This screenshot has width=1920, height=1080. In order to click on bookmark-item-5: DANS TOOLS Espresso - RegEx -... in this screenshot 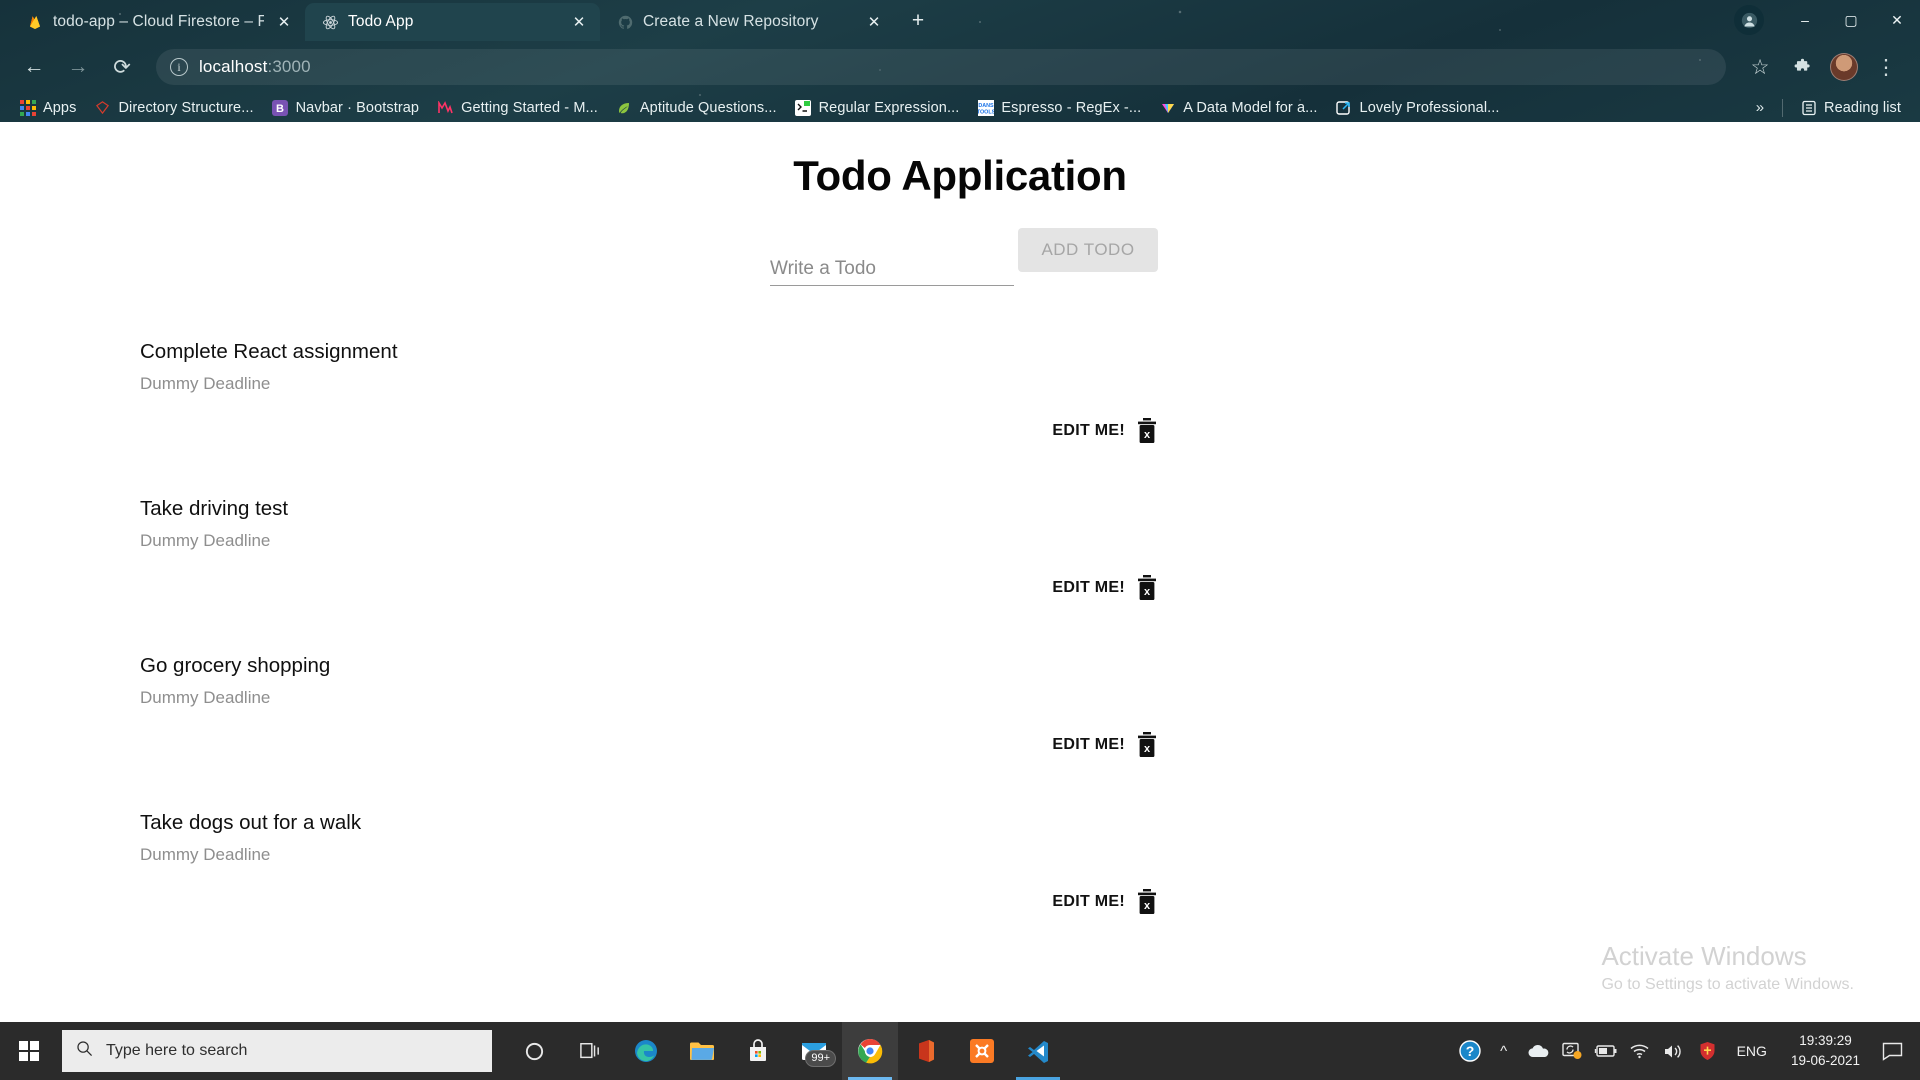, I will do `click(1059, 107)`.